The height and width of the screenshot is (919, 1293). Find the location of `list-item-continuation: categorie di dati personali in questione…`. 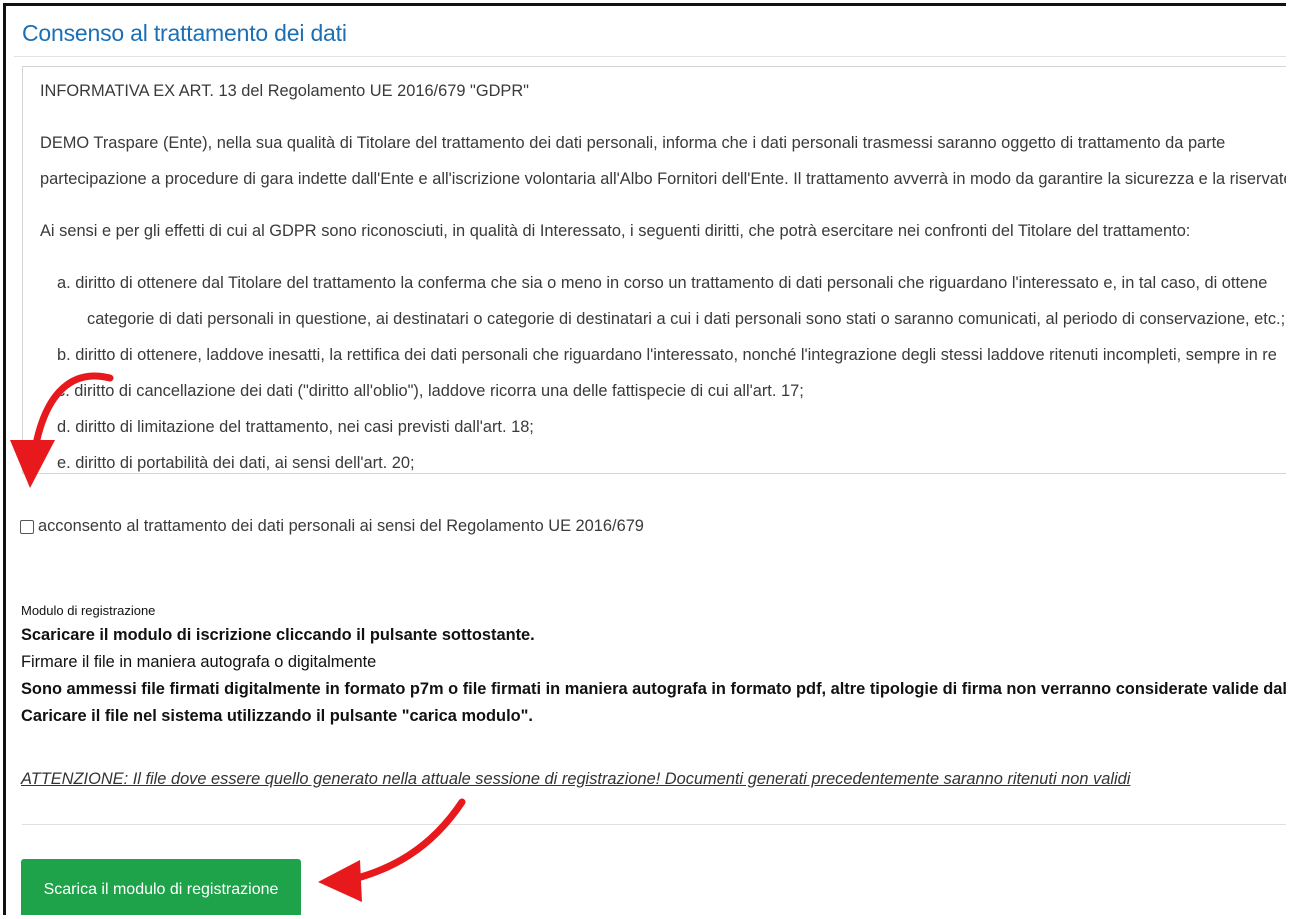

list-item-continuation: categorie di dati personali in questione… is located at coordinates (686, 319).